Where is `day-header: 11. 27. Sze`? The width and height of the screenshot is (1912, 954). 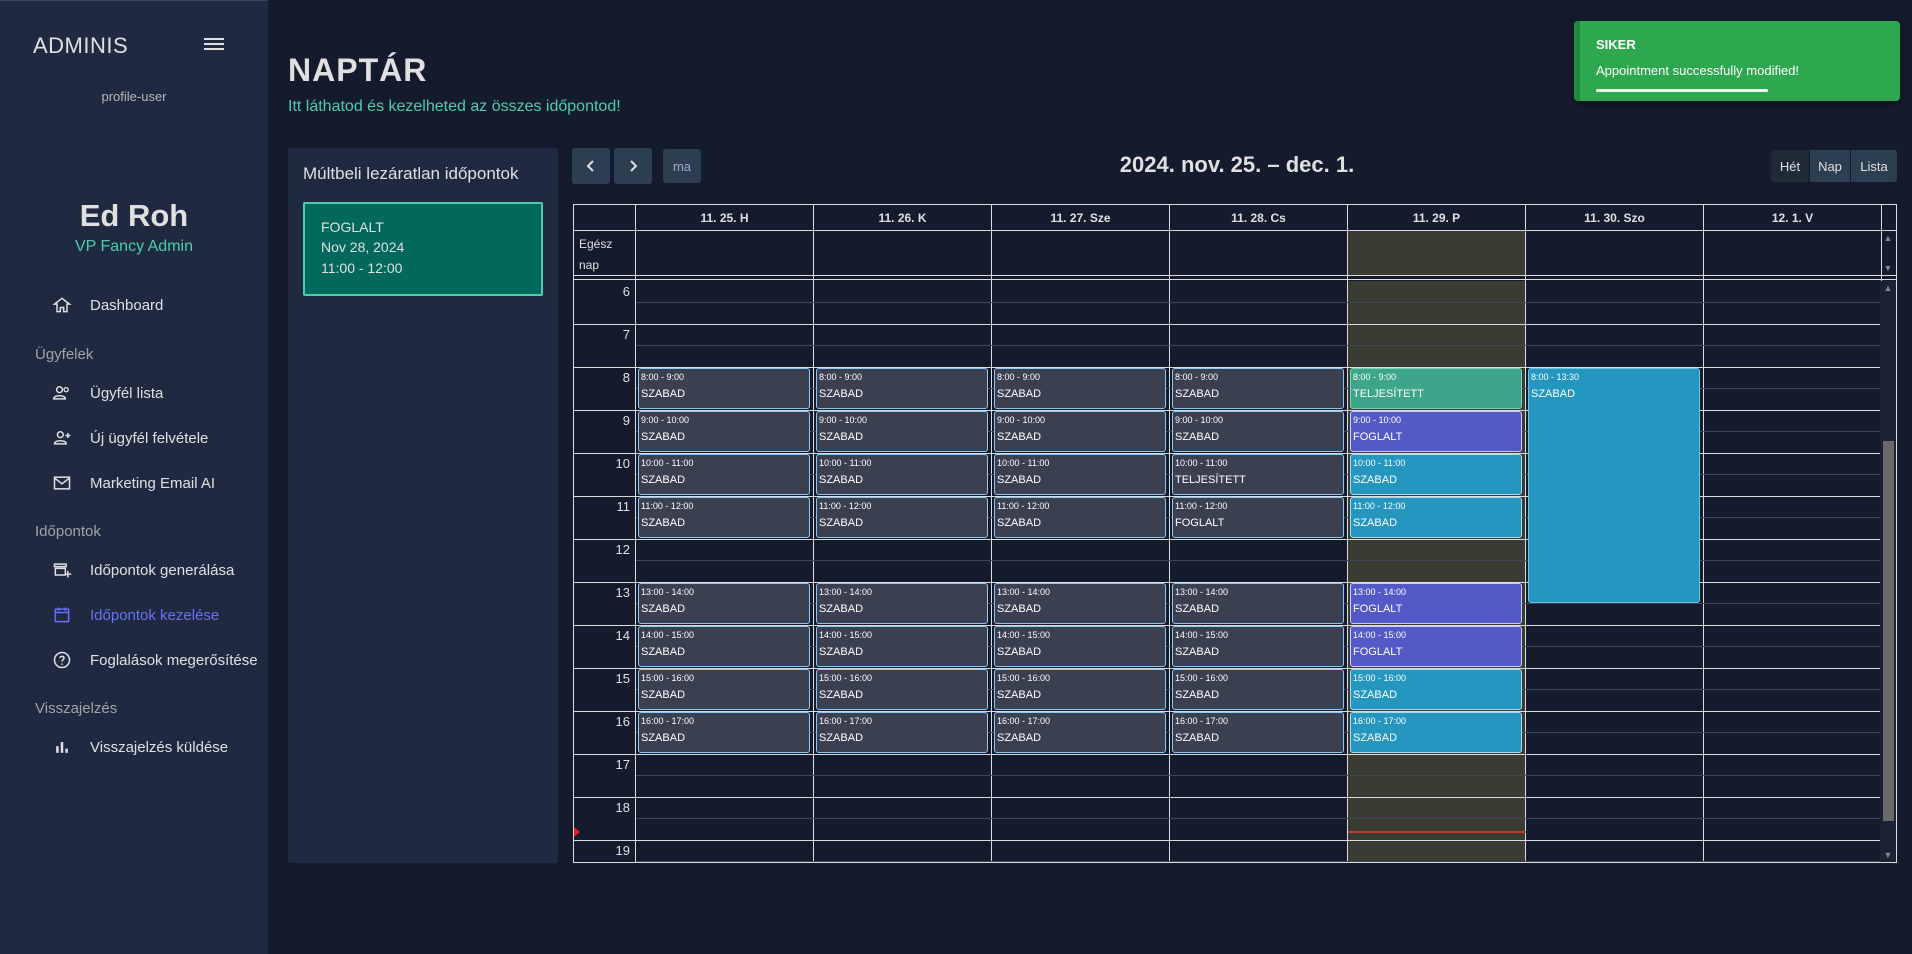 day-header: 11. 27. Sze is located at coordinates (1081, 217).